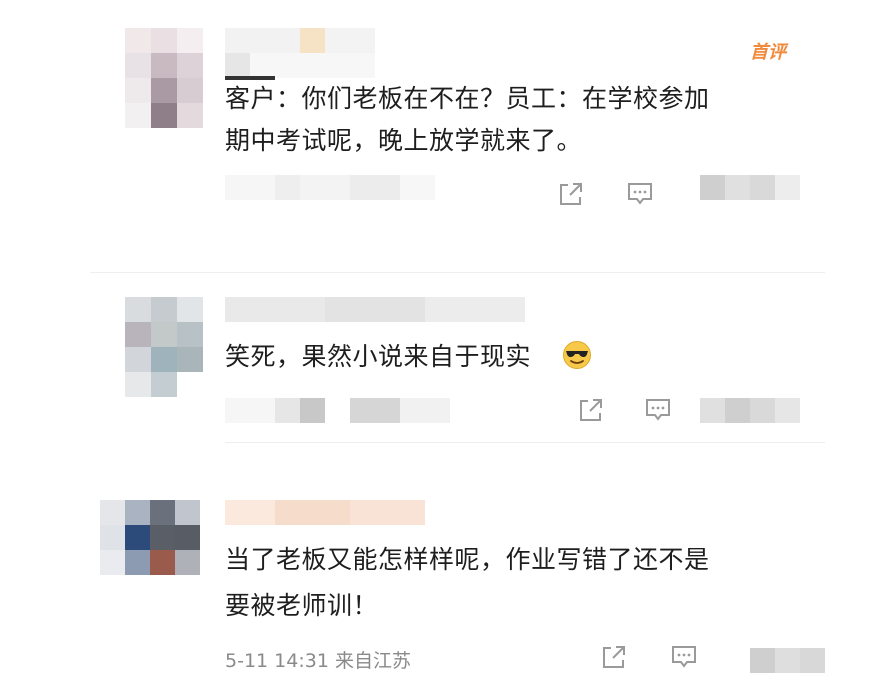  Describe the element at coordinates (302, 605) in the screenshot. I see `comment-text-line-2: 要被老师训！` at that location.